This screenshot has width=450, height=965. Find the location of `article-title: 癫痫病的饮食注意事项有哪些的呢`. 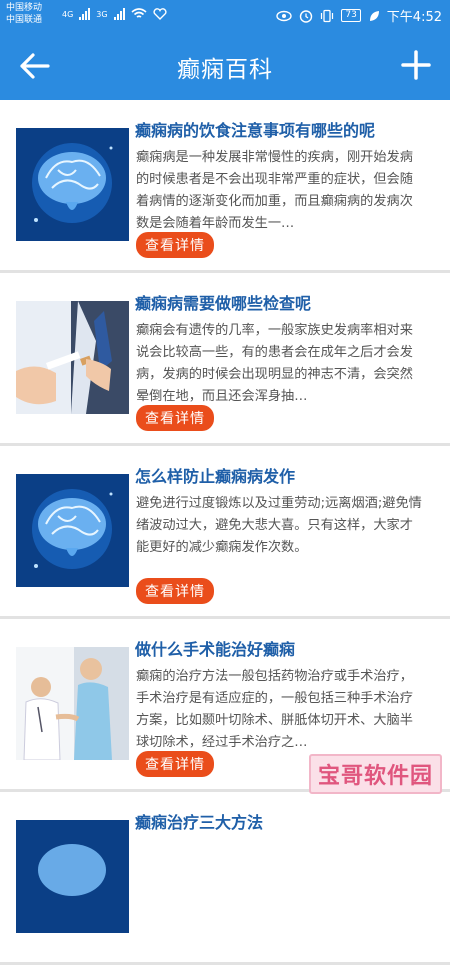

article-title: 癫痫病的饮食注意事项有哪些的呢 is located at coordinates (255, 129).